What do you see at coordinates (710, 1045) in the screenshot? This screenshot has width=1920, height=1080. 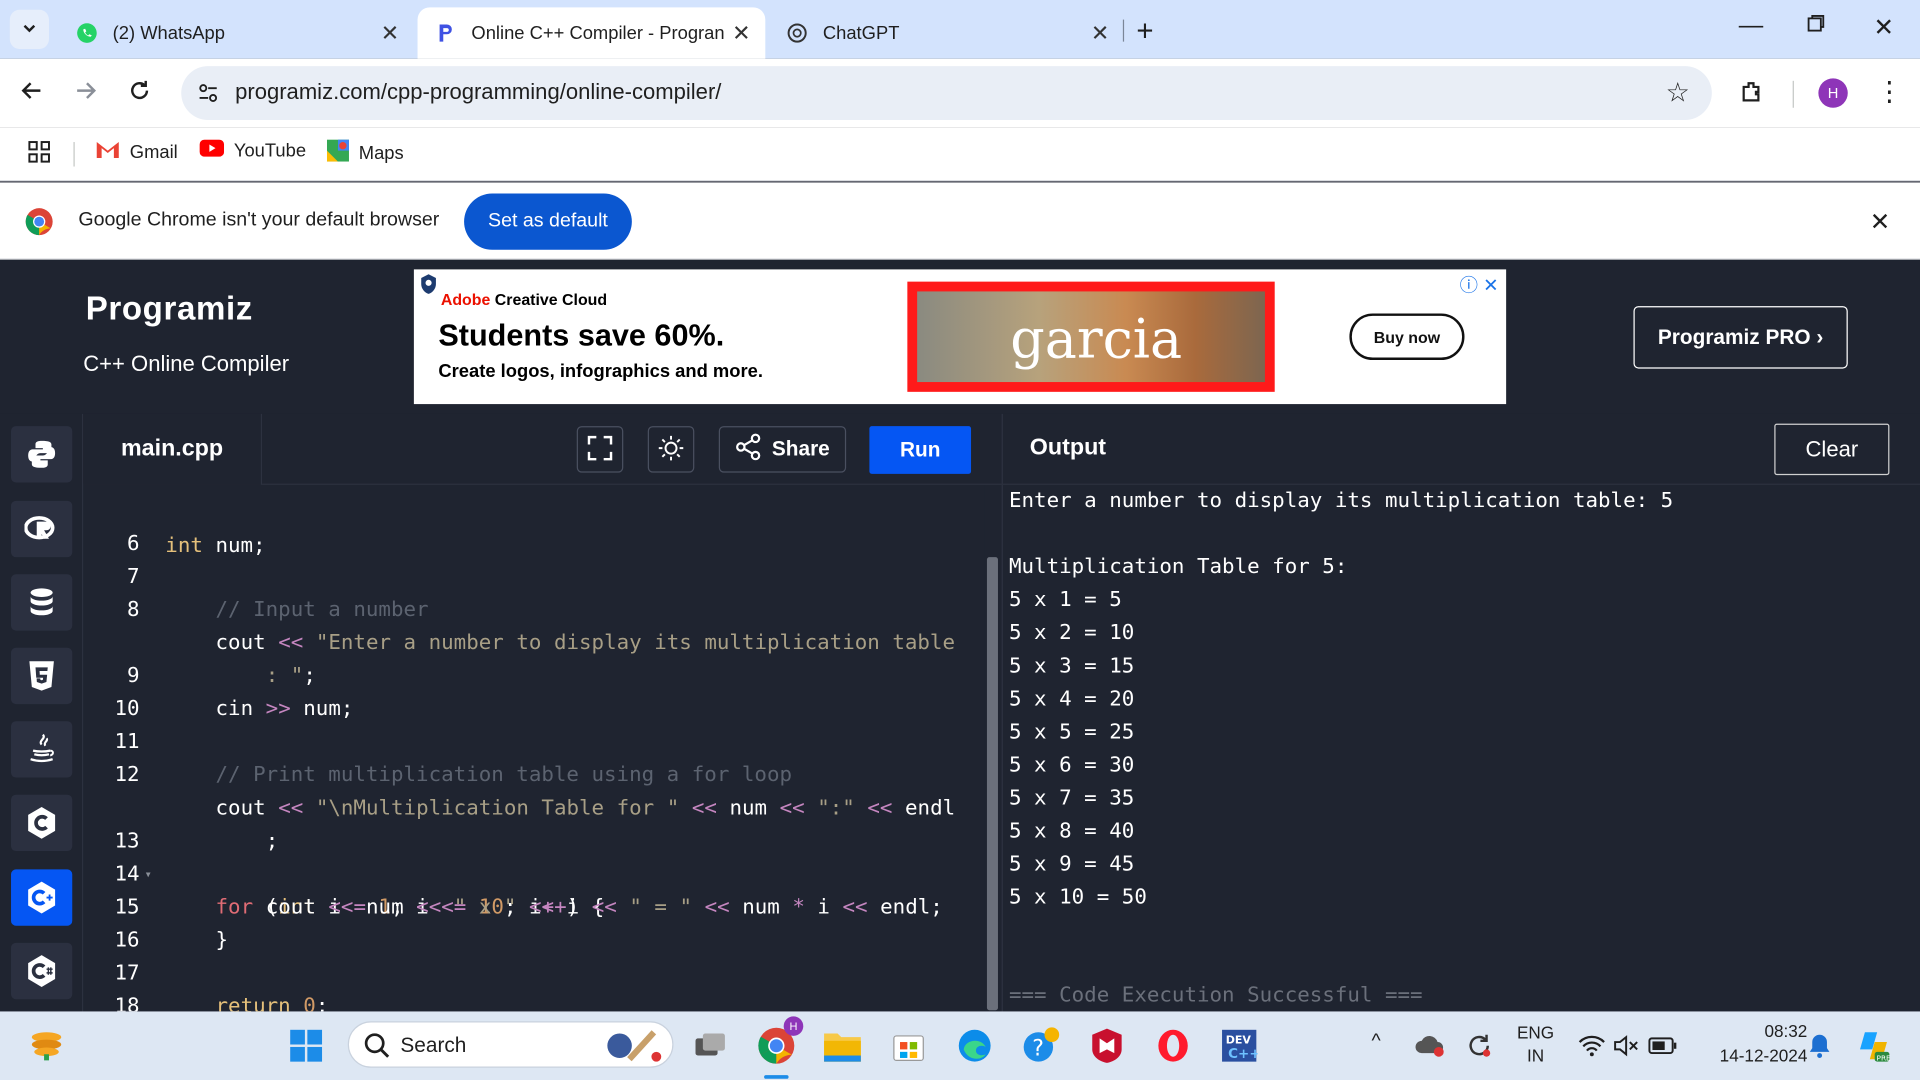 I see `task-view-icon` at bounding box center [710, 1045].